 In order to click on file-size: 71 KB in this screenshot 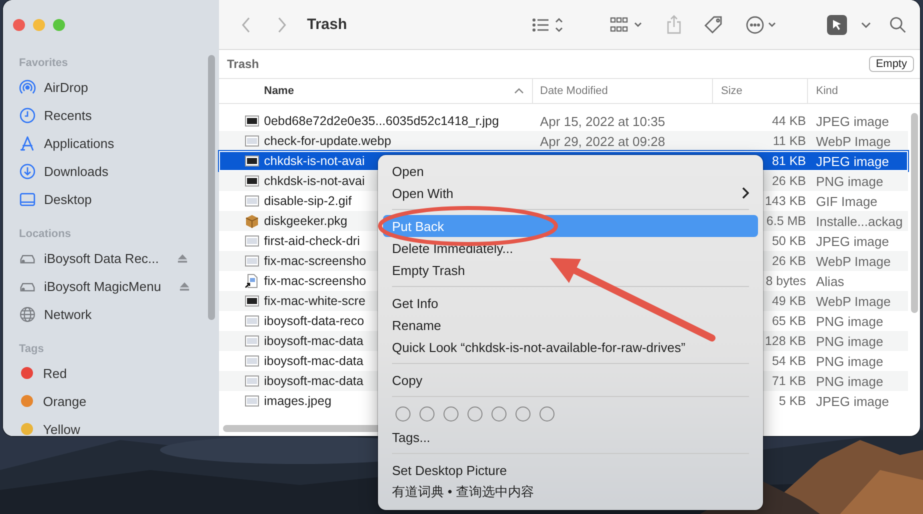, I will do `click(789, 381)`.